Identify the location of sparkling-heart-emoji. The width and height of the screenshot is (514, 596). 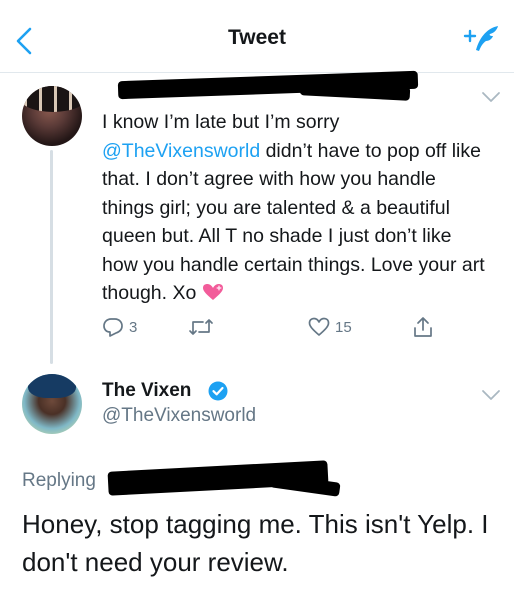
(212, 292).